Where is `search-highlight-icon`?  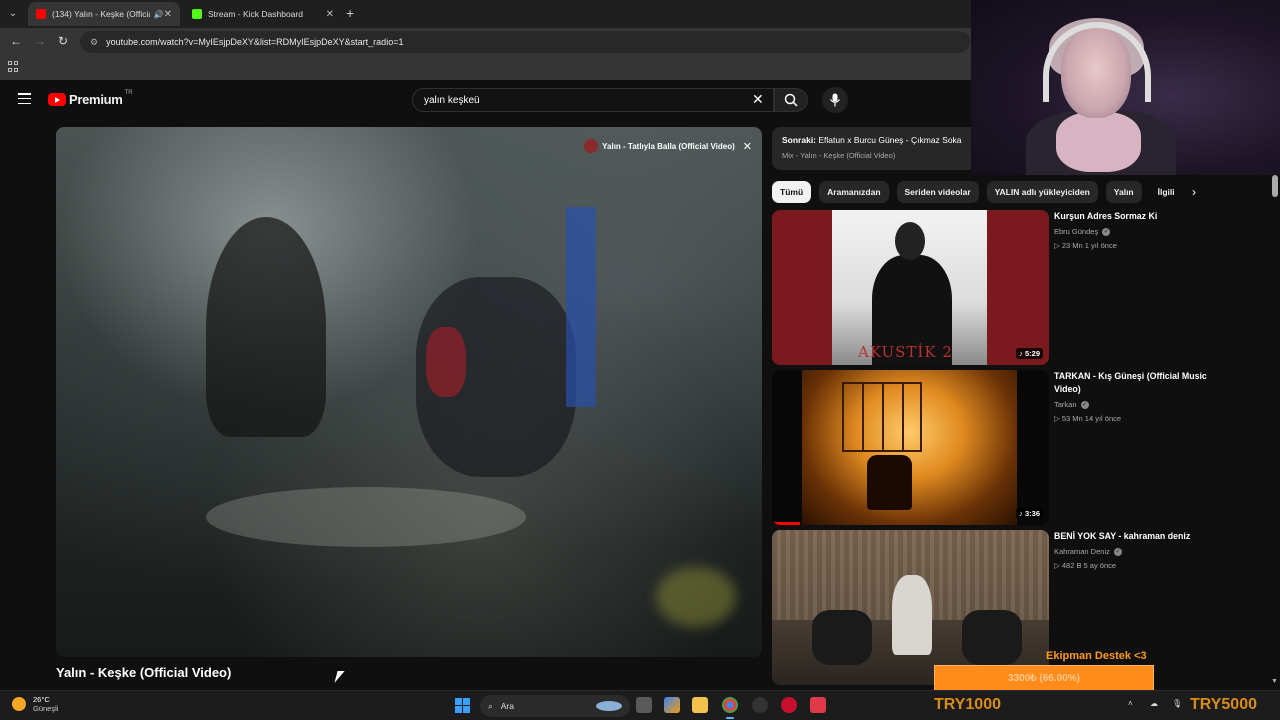 search-highlight-icon is located at coordinates (609, 706).